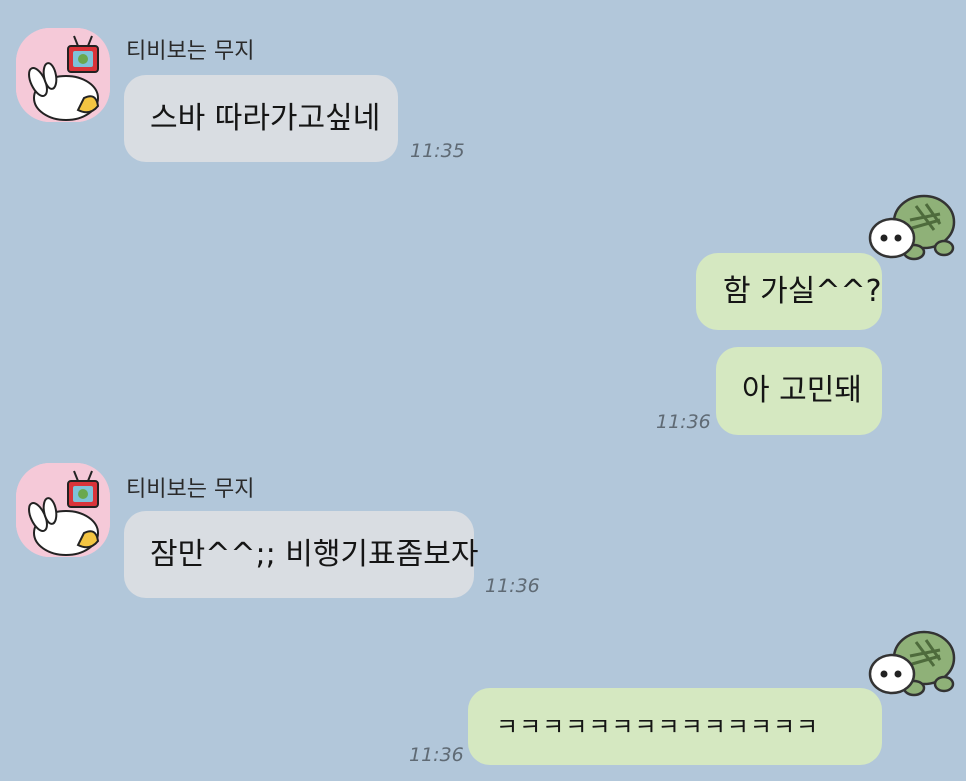 This screenshot has width=966, height=781. Describe the element at coordinates (675, 726) in the screenshot. I see `message-bubble: ㅋㅋㅋㅋㅋㅋㅋㅋㅋㅋㅋㅋㅋㅋ` at that location.